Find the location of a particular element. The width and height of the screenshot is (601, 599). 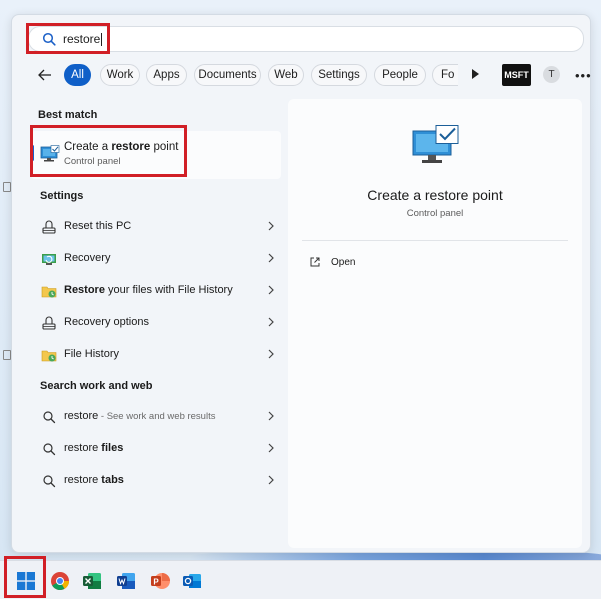

excel-icon is located at coordinates (92, 581).